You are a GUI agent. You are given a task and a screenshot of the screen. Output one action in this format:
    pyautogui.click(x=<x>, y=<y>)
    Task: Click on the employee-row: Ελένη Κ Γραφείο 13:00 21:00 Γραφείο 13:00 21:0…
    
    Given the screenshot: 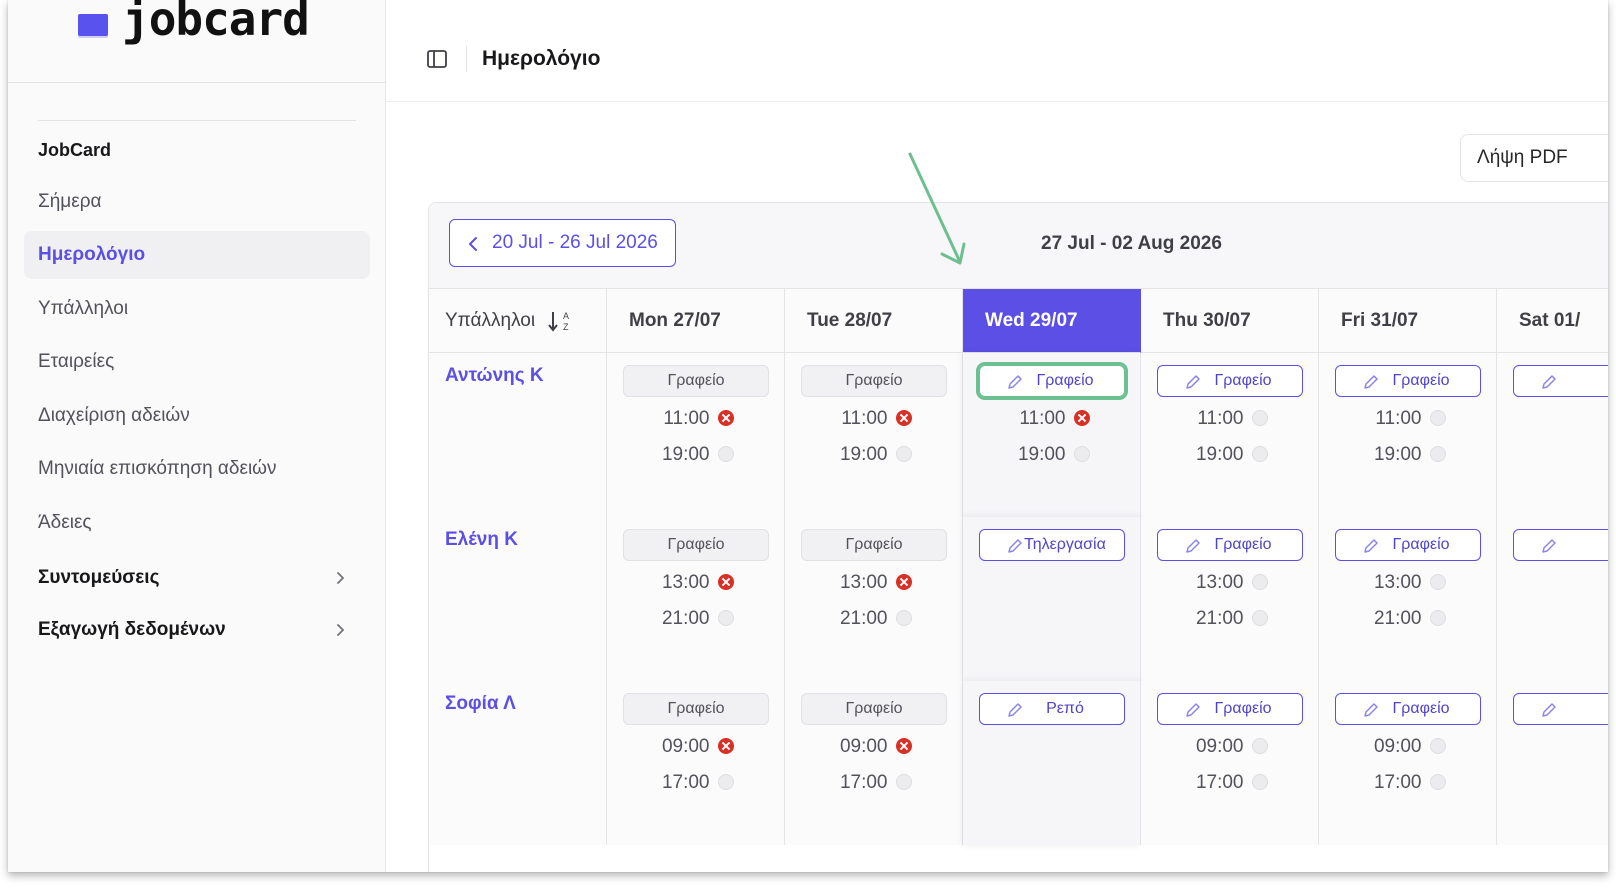 What is the action you would take?
    pyautogui.click(x=1018, y=599)
    